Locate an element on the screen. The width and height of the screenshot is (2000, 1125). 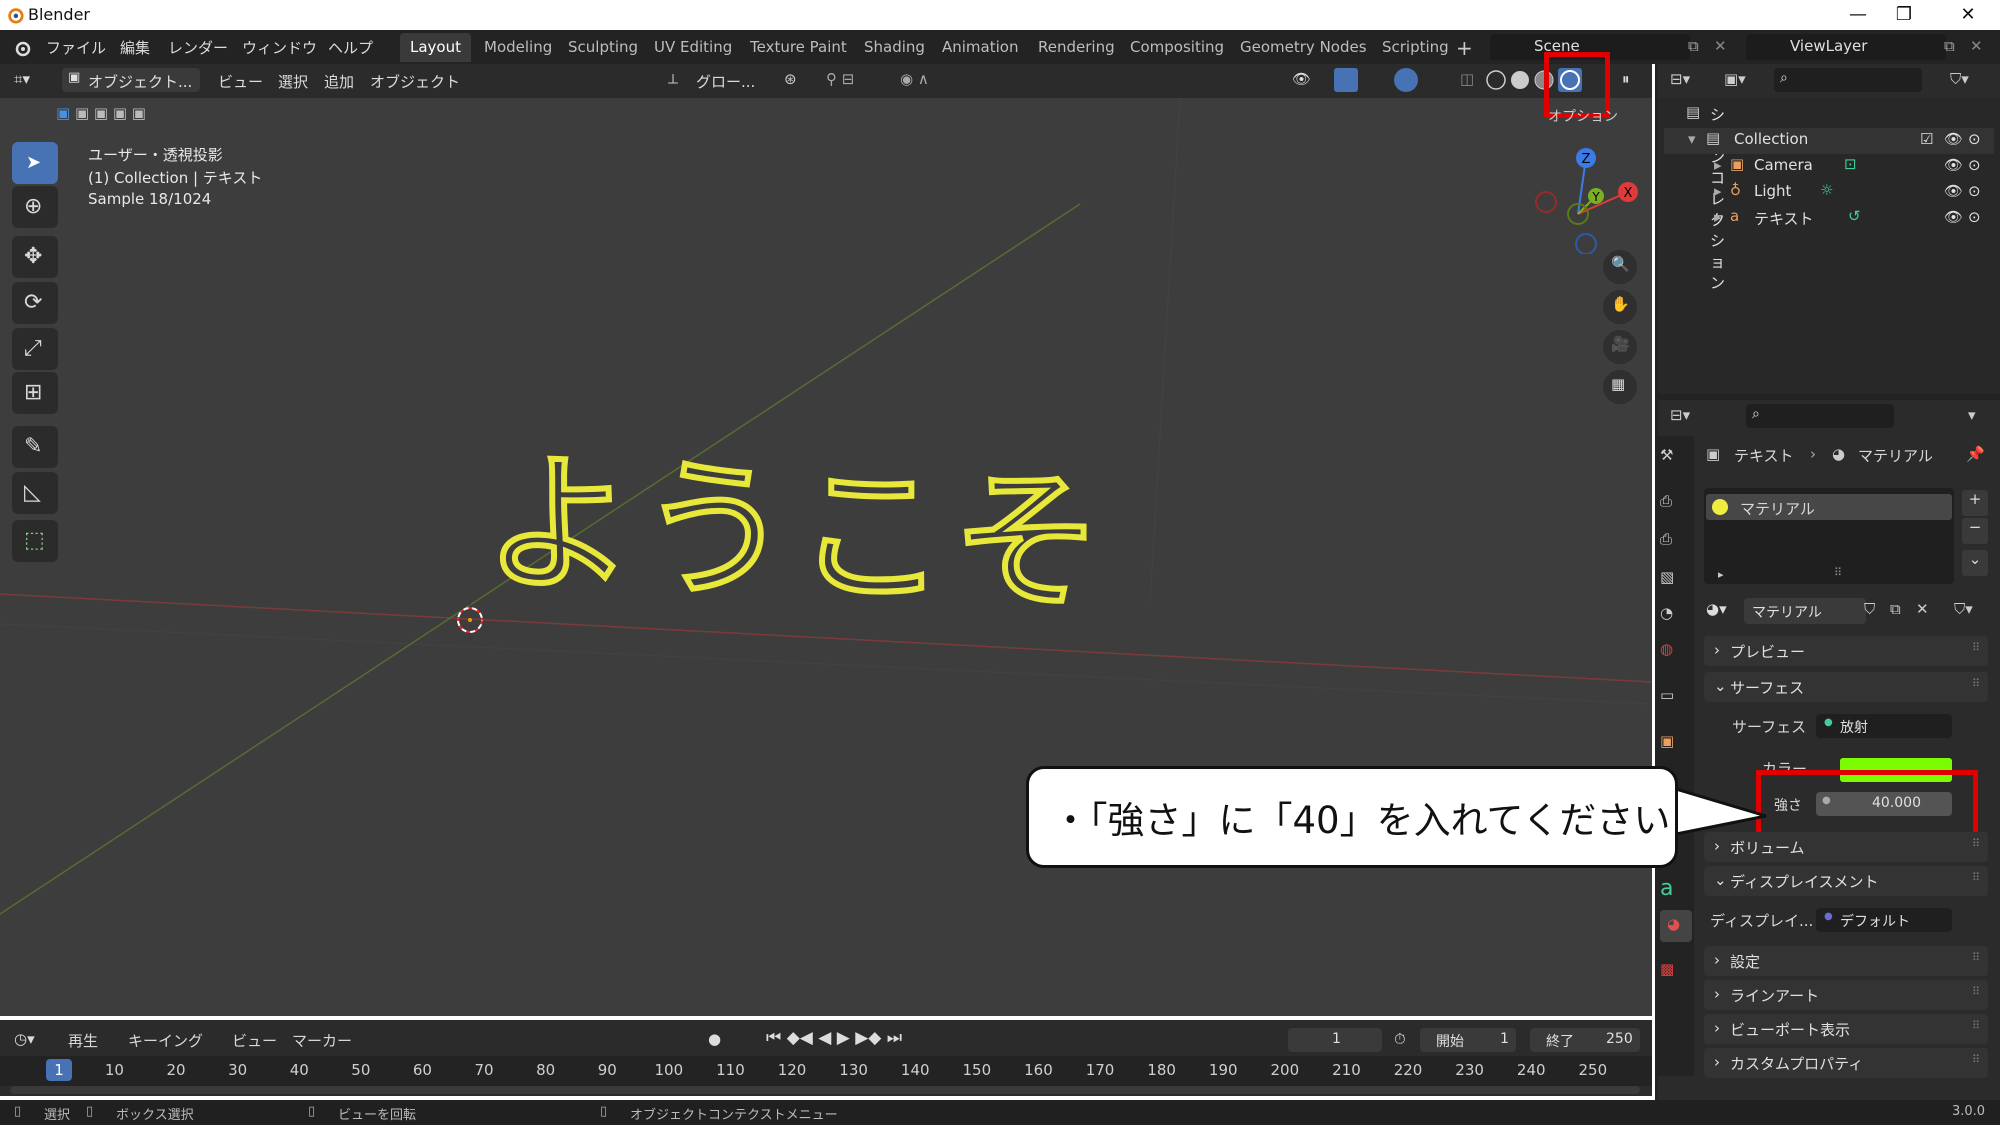
tab-rendering: Rendering is located at coordinates (1076, 47).